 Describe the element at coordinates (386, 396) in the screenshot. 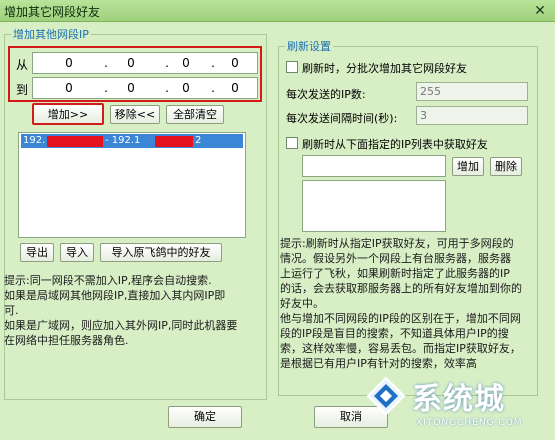

I see `watermark-emblem-icon` at that location.